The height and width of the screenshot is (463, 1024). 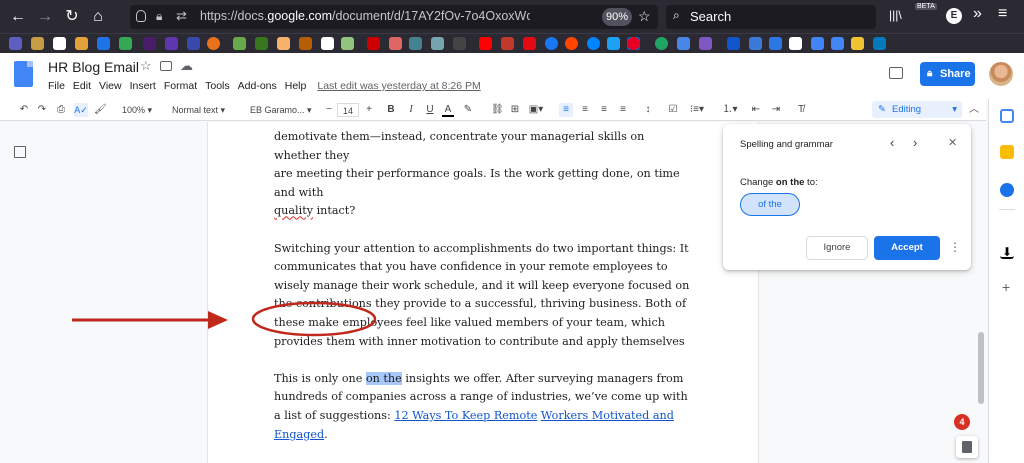 What do you see at coordinates (837, 248) in the screenshot?
I see `ignore-button: Ignore` at bounding box center [837, 248].